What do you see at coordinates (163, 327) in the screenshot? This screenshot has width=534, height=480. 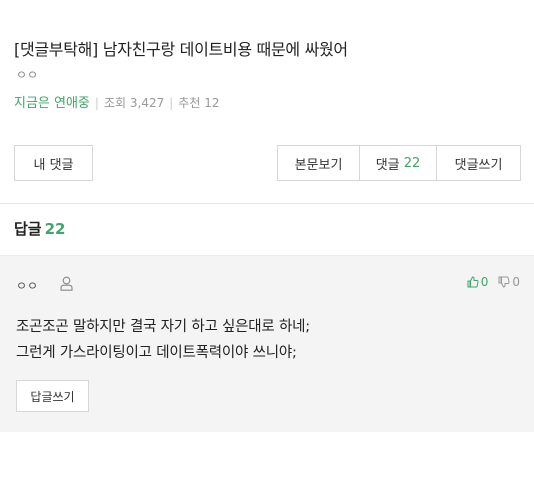 I see `comment-line: 조곤조곤 말하지만 결국 자기 하고 싶은대로 하네;` at bounding box center [163, 327].